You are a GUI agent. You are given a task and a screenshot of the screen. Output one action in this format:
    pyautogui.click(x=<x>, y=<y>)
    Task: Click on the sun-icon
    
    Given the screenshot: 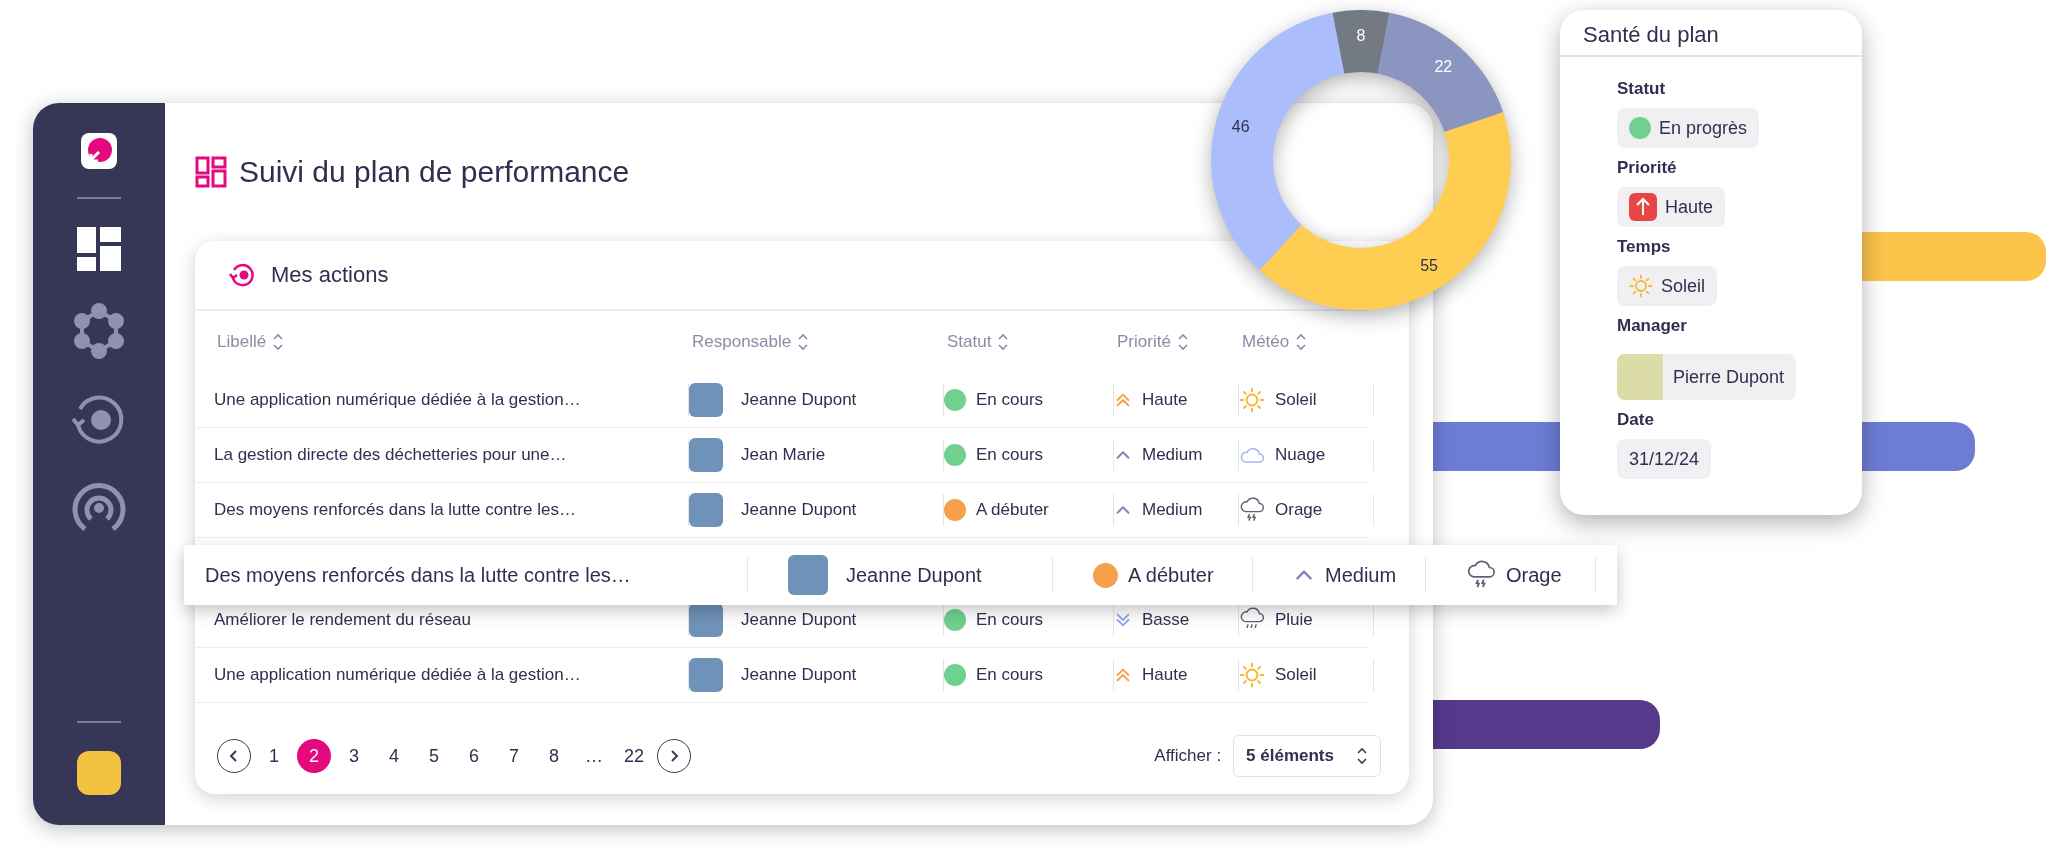 What is the action you would take?
    pyautogui.click(x=1641, y=286)
    